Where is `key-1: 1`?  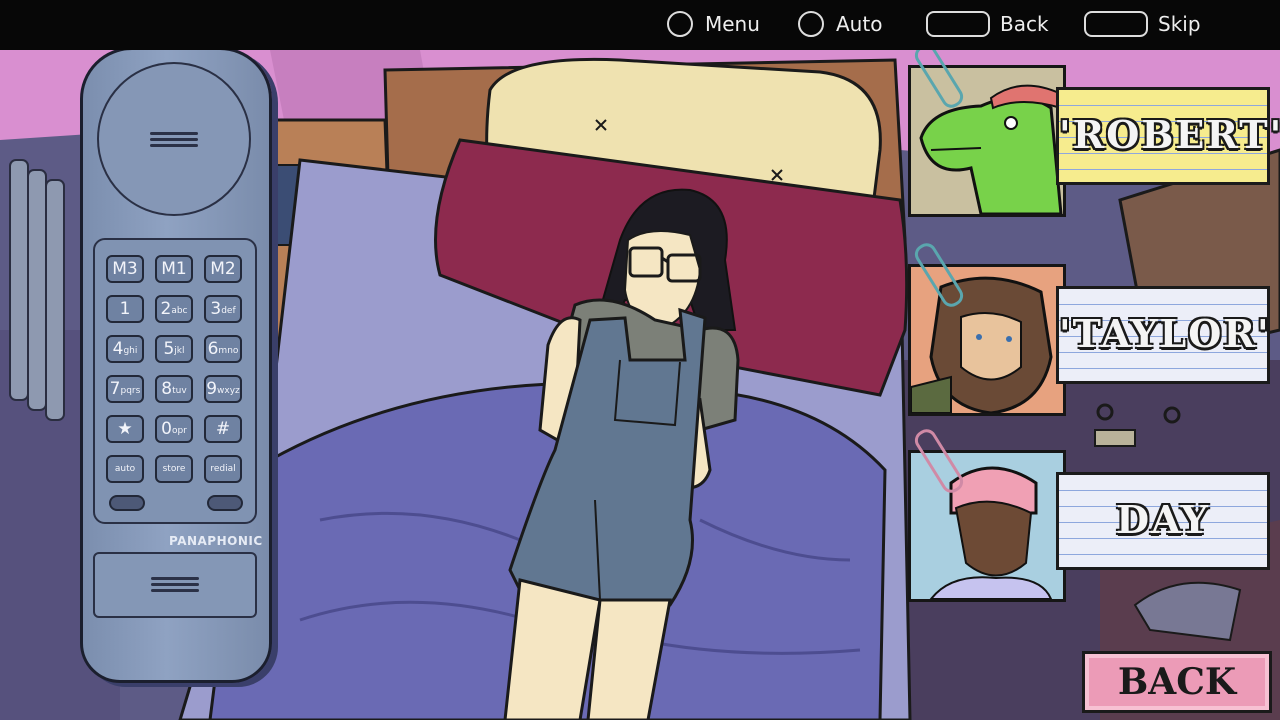 key-1: 1 is located at coordinates (125, 309).